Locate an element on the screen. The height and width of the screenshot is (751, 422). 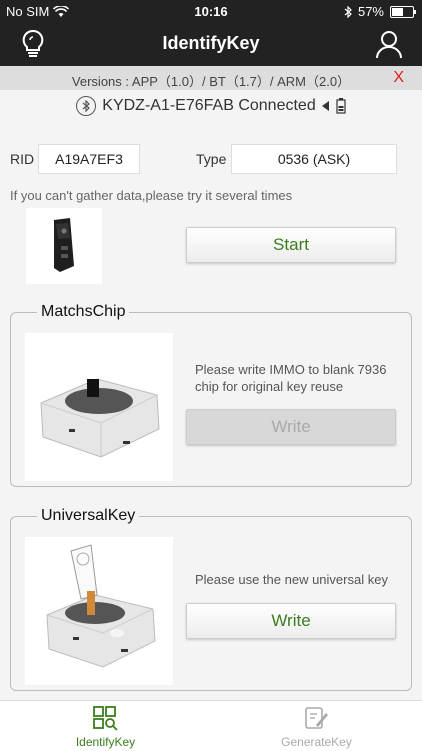
rid-label: RID is located at coordinates (22, 159).